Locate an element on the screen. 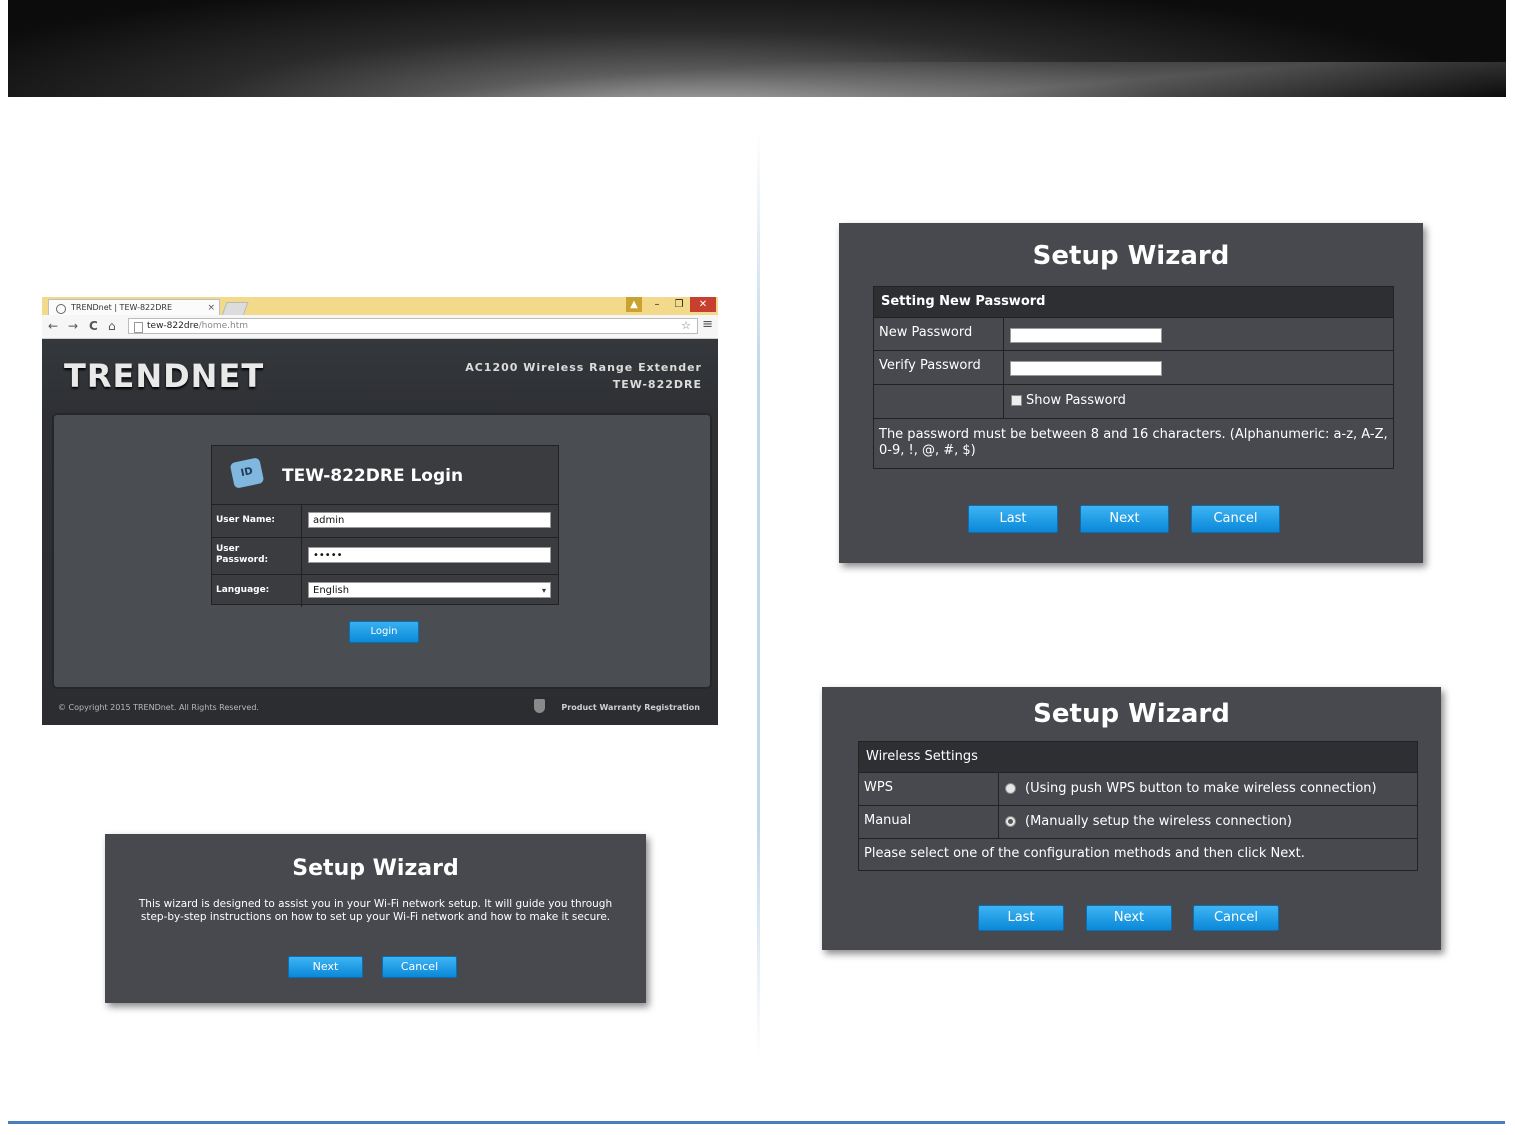  home-icon: ⌂ is located at coordinates (112, 326).